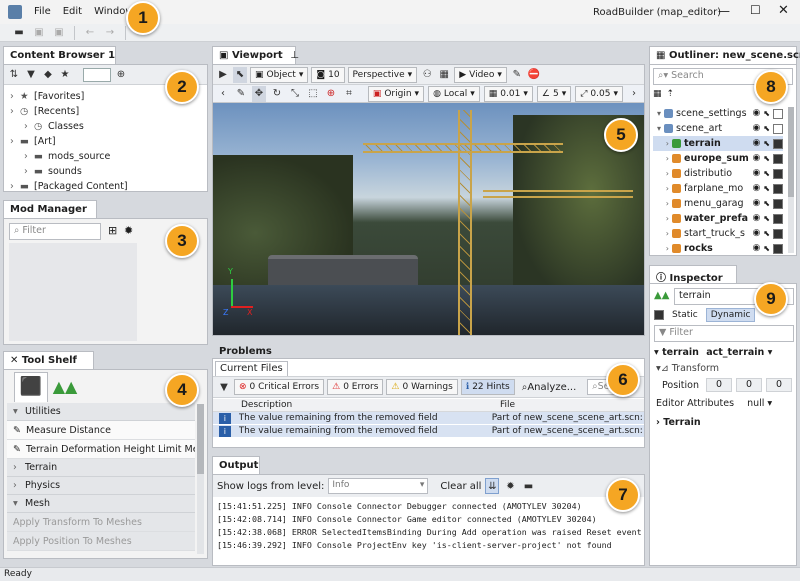 The height and width of the screenshot is (581, 800). What do you see at coordinates (718, 233) in the screenshot?
I see `outliner-item: › start_truck_s ◉ ⬉` at bounding box center [718, 233].